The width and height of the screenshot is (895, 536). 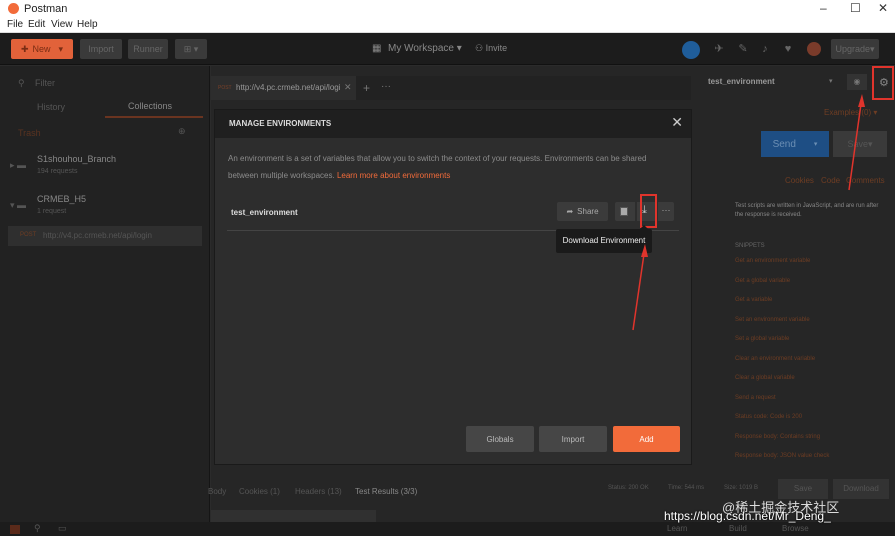 What do you see at coordinates (775, 359) in the screenshot?
I see `snippet-link: Clear an environment variable` at bounding box center [775, 359].